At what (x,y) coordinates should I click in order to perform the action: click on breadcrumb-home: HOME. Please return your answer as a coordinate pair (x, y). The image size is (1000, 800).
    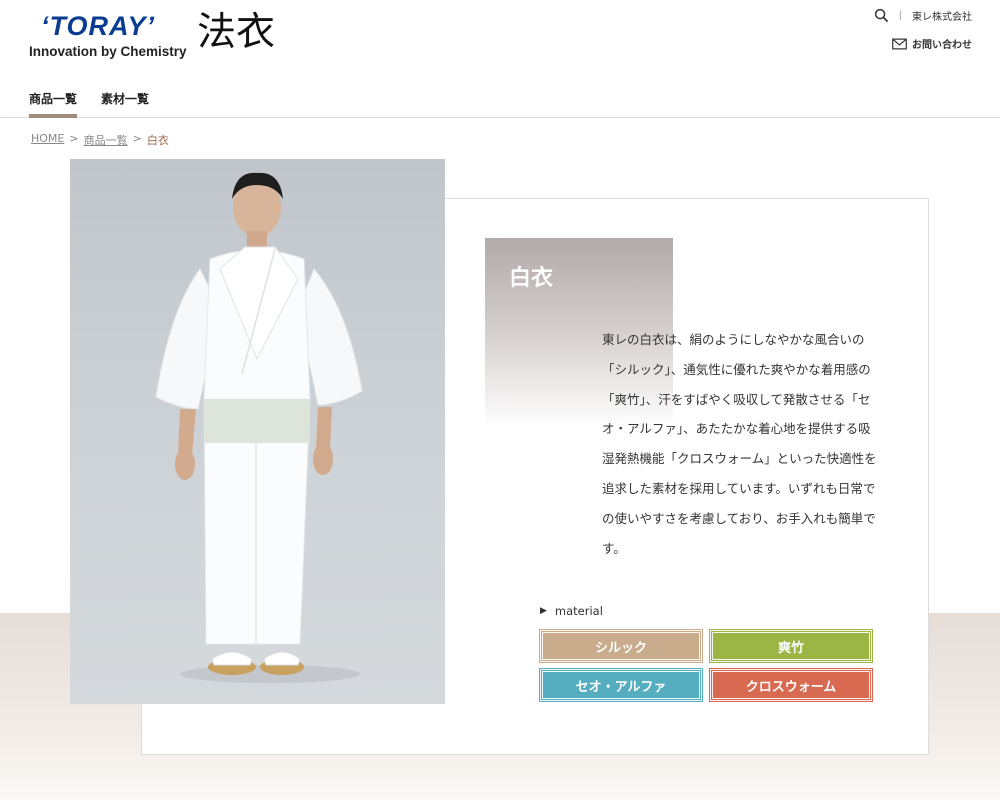
    Looking at the image, I should click on (47, 140).